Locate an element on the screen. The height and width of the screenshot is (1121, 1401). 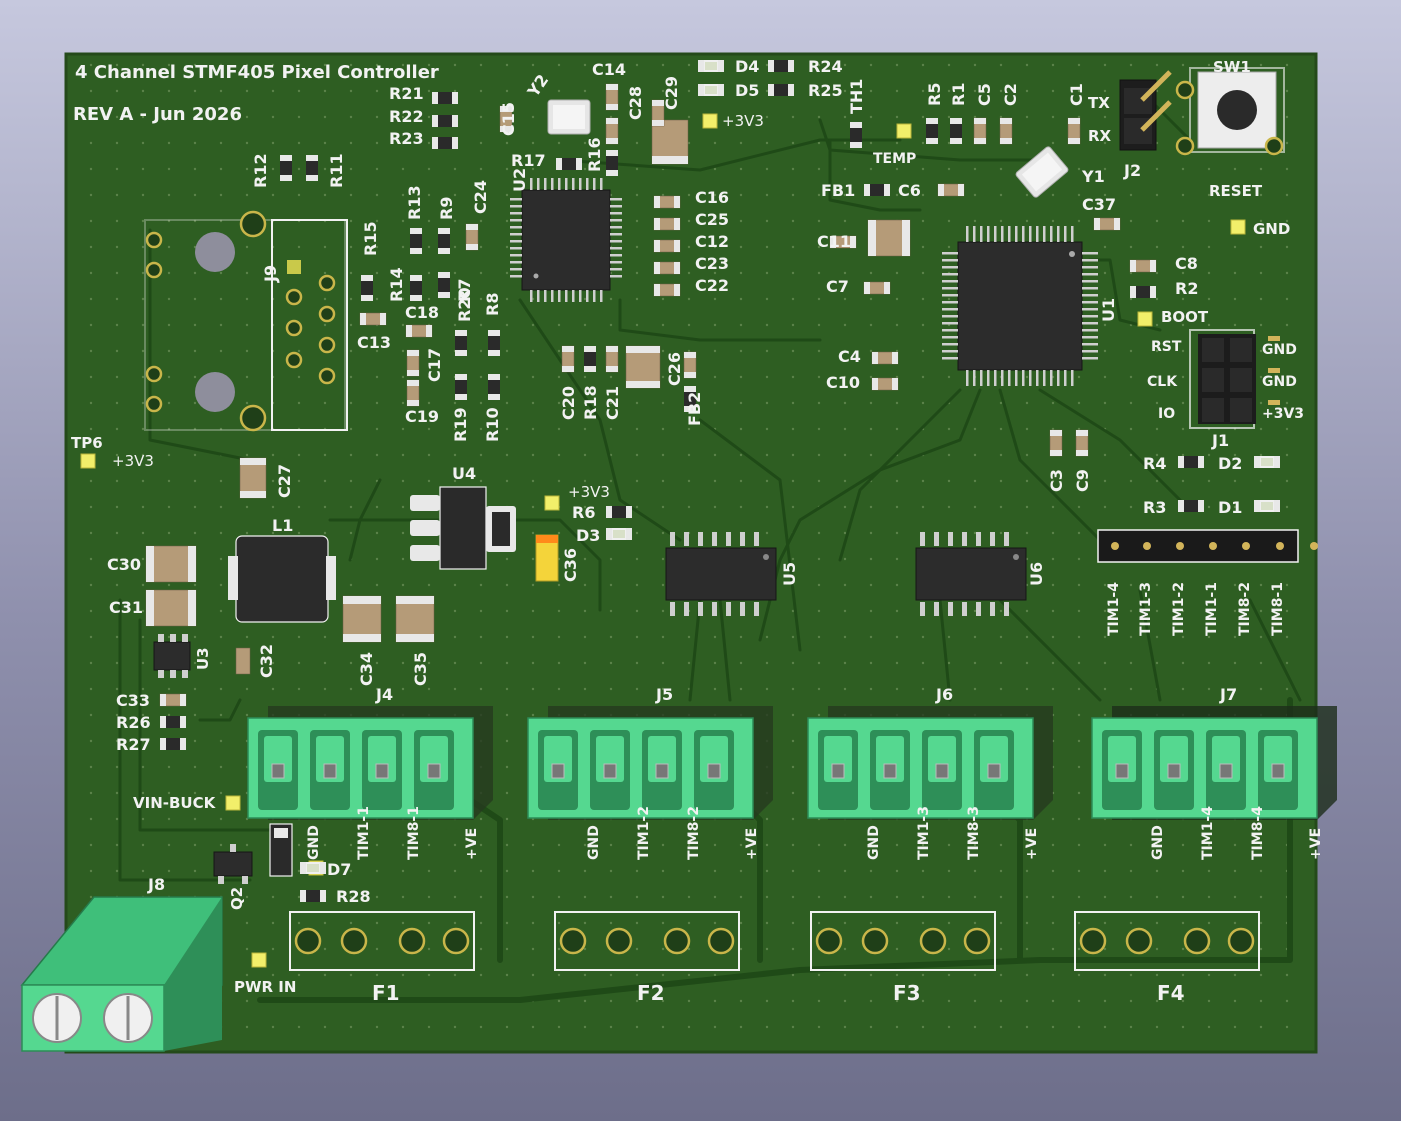
ref-c24: C24 is located at coordinates (480, 197).